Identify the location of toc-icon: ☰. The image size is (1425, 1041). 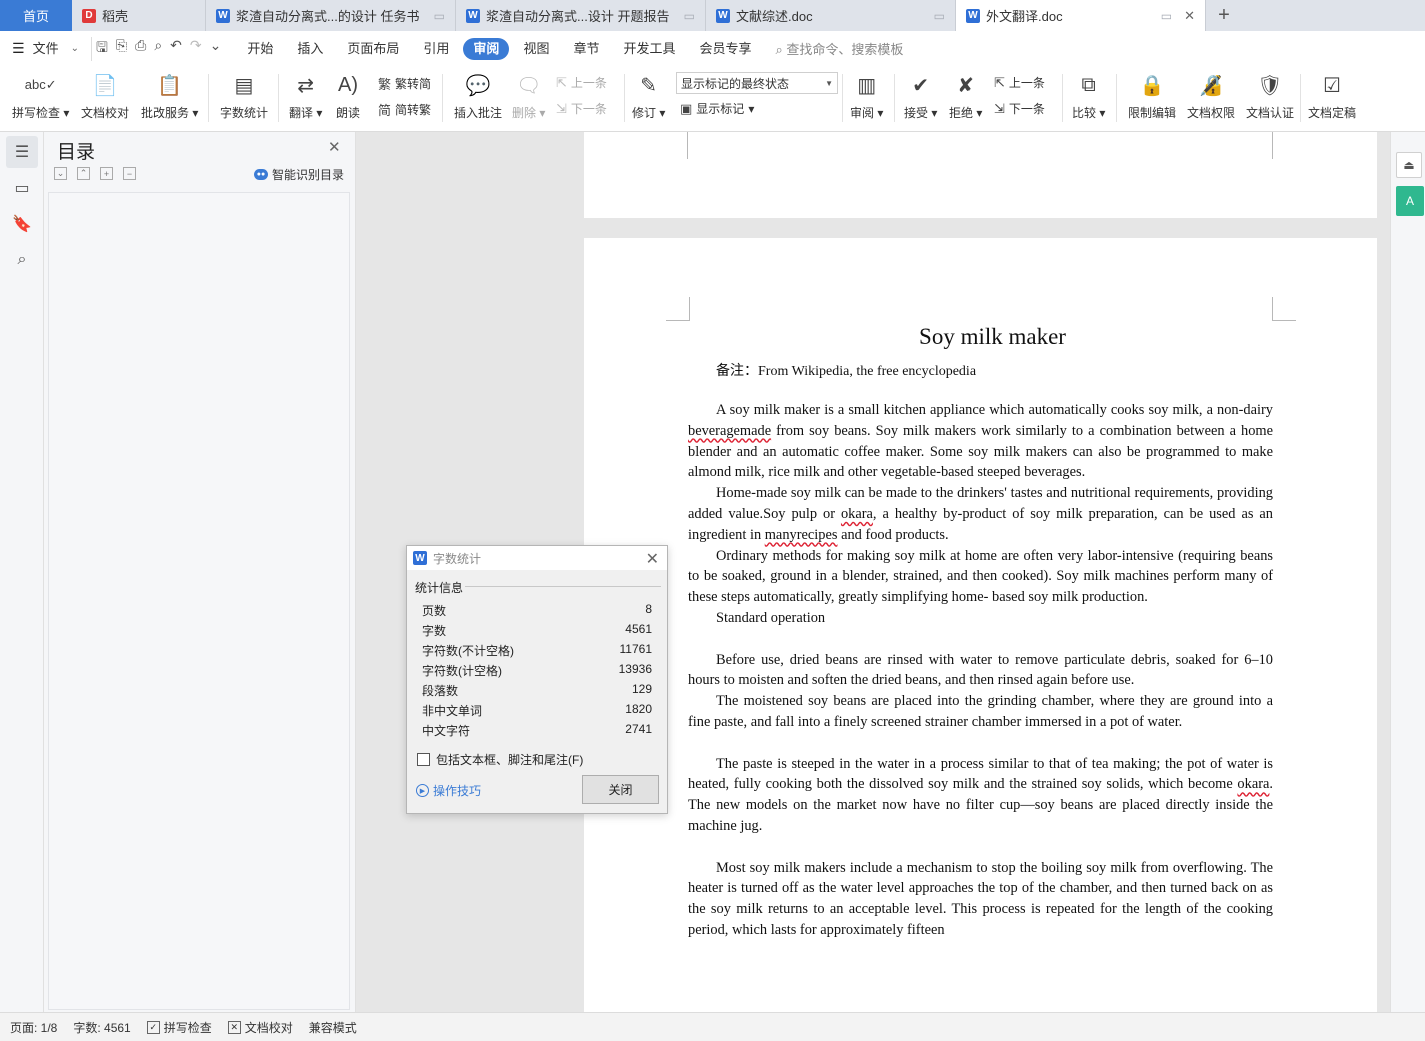
(22, 152).